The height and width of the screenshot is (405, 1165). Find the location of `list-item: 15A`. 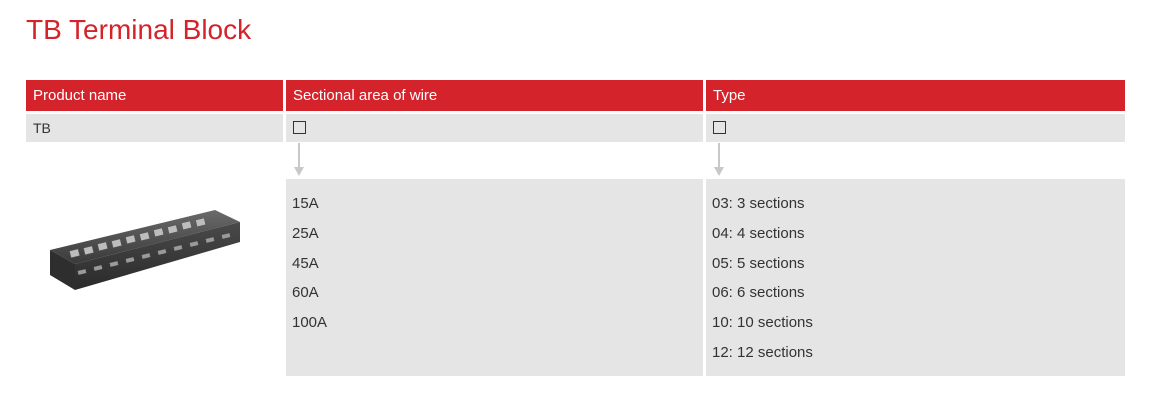

list-item: 15A is located at coordinates (305, 203).